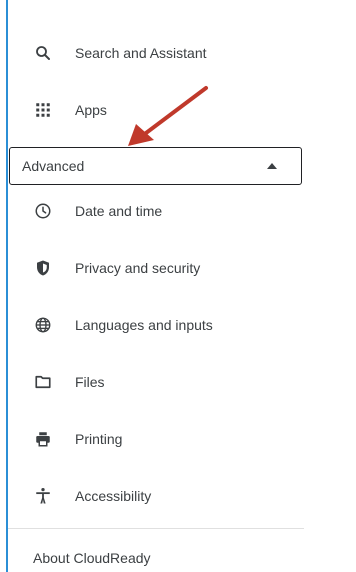  I want to click on annotation-arrow-icon, so click(168, 116).